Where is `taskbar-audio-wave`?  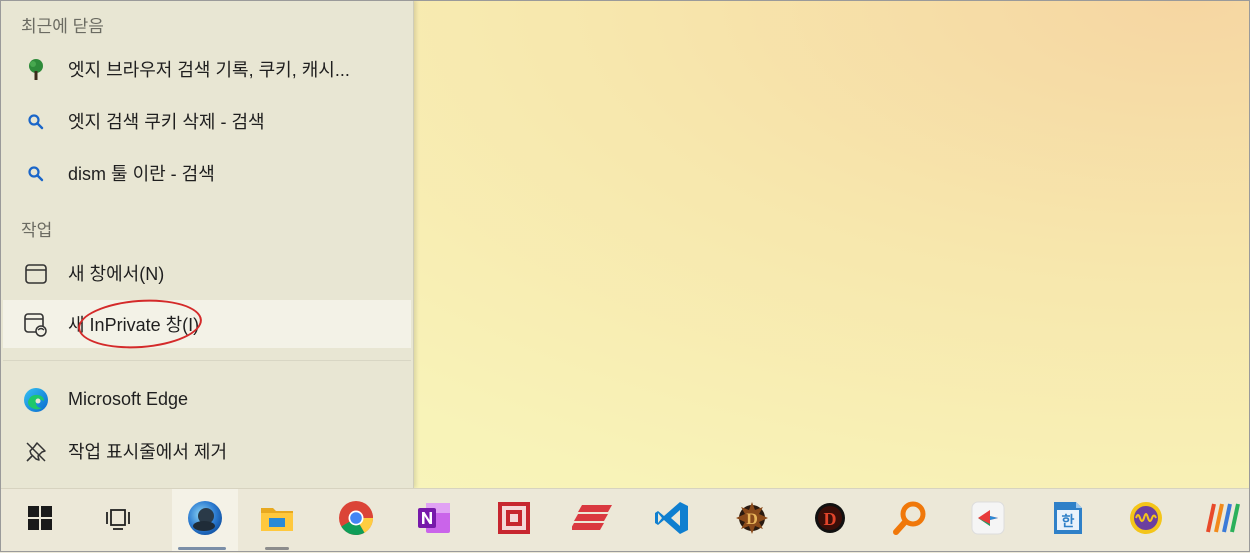
taskbar-audio-wave is located at coordinates (1146, 520).